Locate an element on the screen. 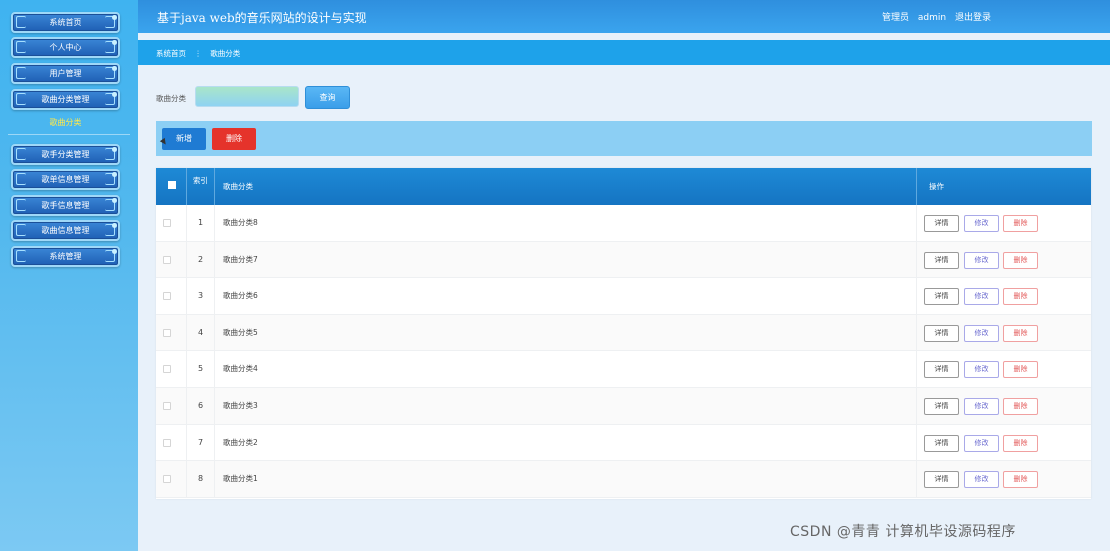  row-index: 3 is located at coordinates (200, 296).